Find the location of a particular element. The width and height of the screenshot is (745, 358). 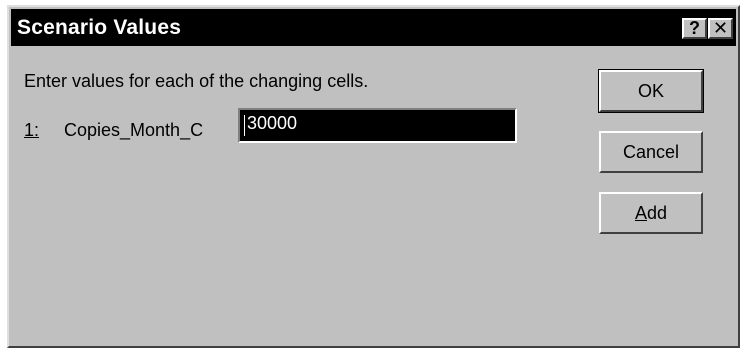

title-bar: Scenario Values ? ✕ is located at coordinates (373, 27).